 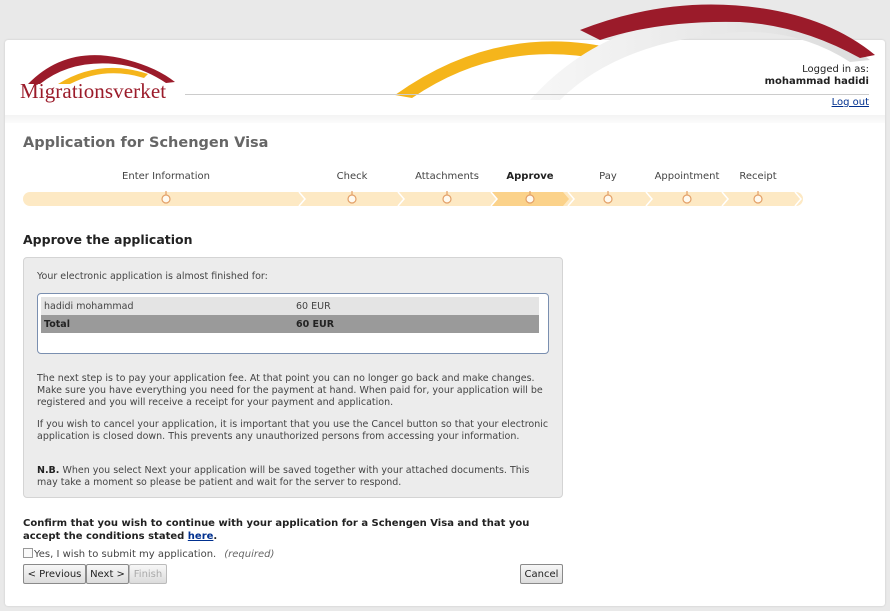 What do you see at coordinates (100, 76) in the screenshot?
I see `brand-logo: Migrationsverket` at bounding box center [100, 76].